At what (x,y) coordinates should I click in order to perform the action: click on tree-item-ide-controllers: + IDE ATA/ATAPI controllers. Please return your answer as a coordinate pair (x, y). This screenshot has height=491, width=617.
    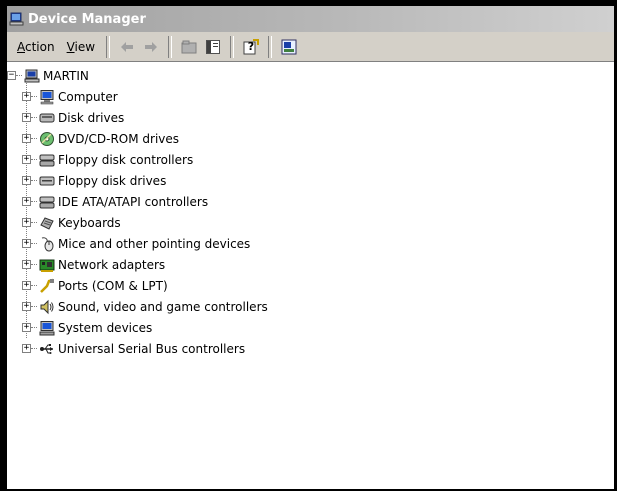
    Looking at the image, I should click on (310, 201).